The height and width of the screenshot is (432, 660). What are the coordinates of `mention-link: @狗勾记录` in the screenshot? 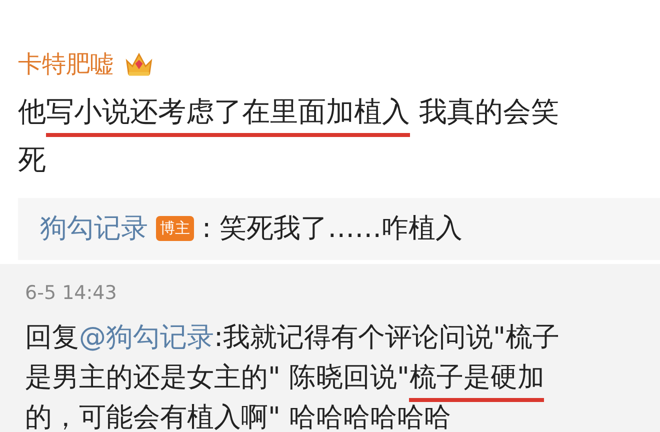 It's located at (146, 337).